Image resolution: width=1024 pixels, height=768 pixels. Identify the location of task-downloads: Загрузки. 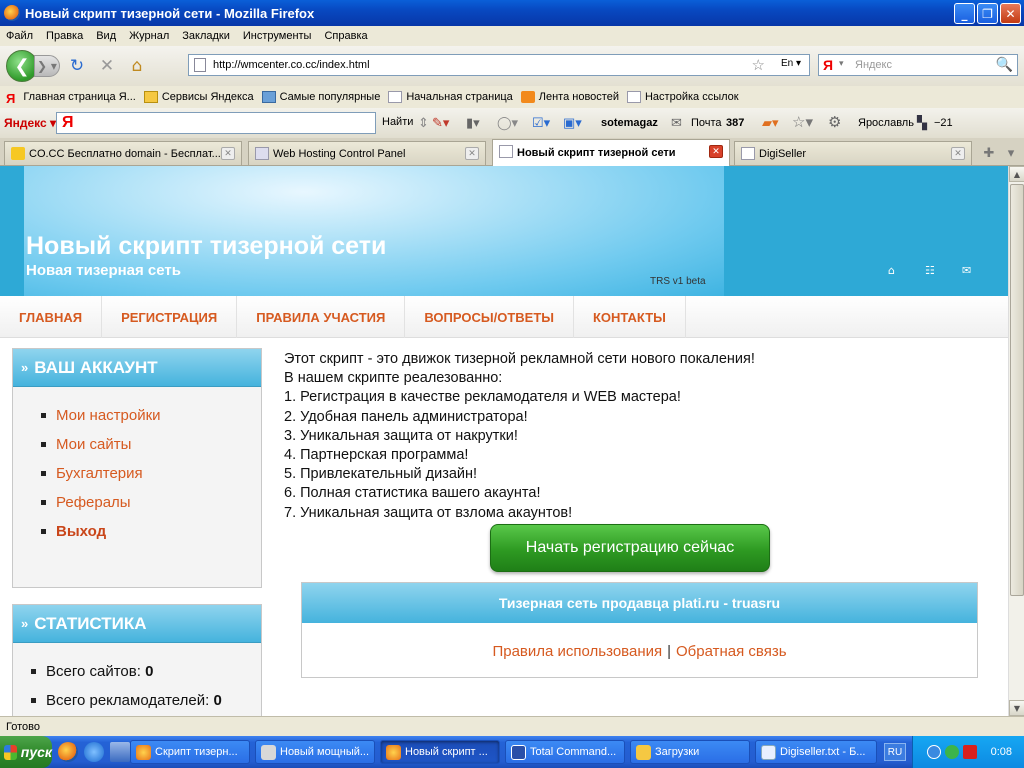
(690, 752).